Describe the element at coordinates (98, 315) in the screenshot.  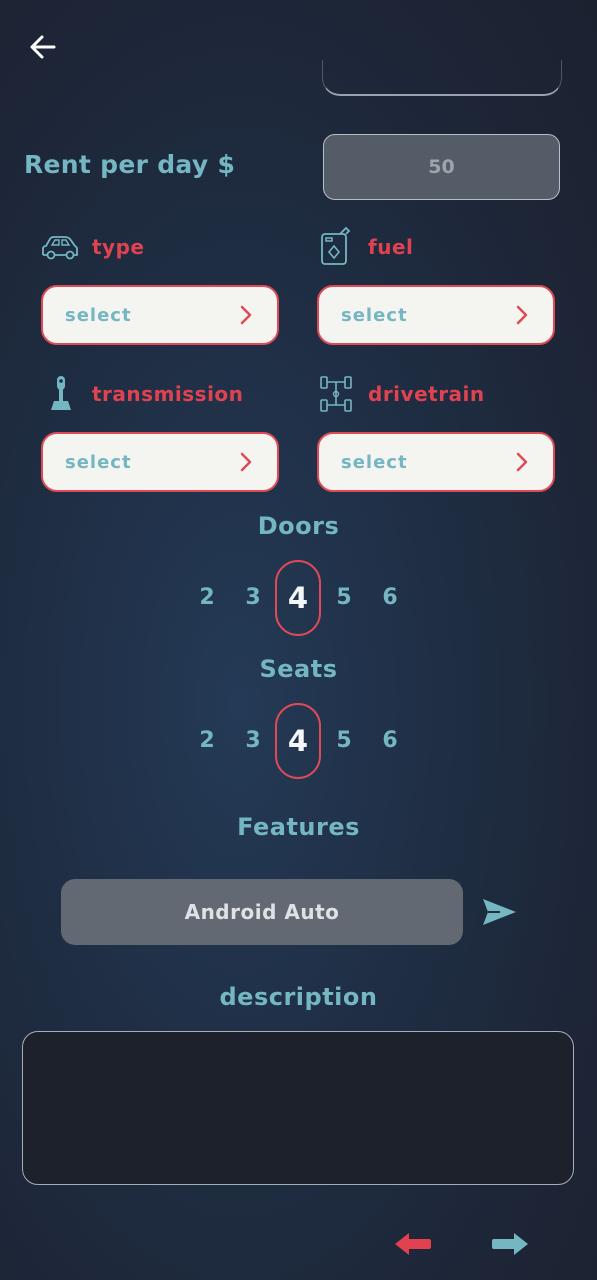
I see `type-select-value: select` at that location.